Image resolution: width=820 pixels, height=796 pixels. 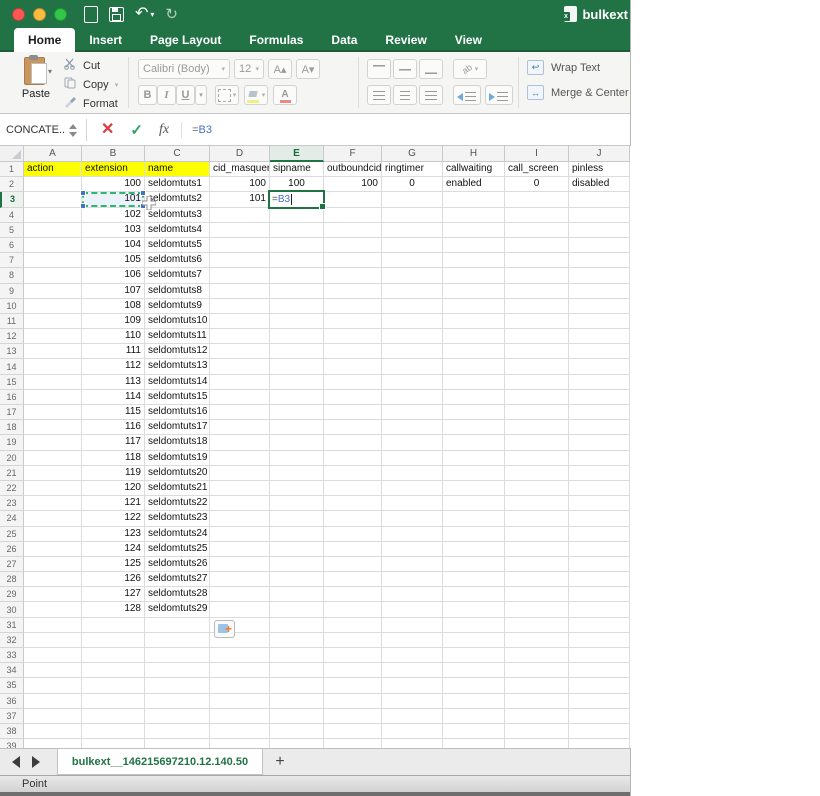 I want to click on cut-button: Cut, so click(x=91, y=65).